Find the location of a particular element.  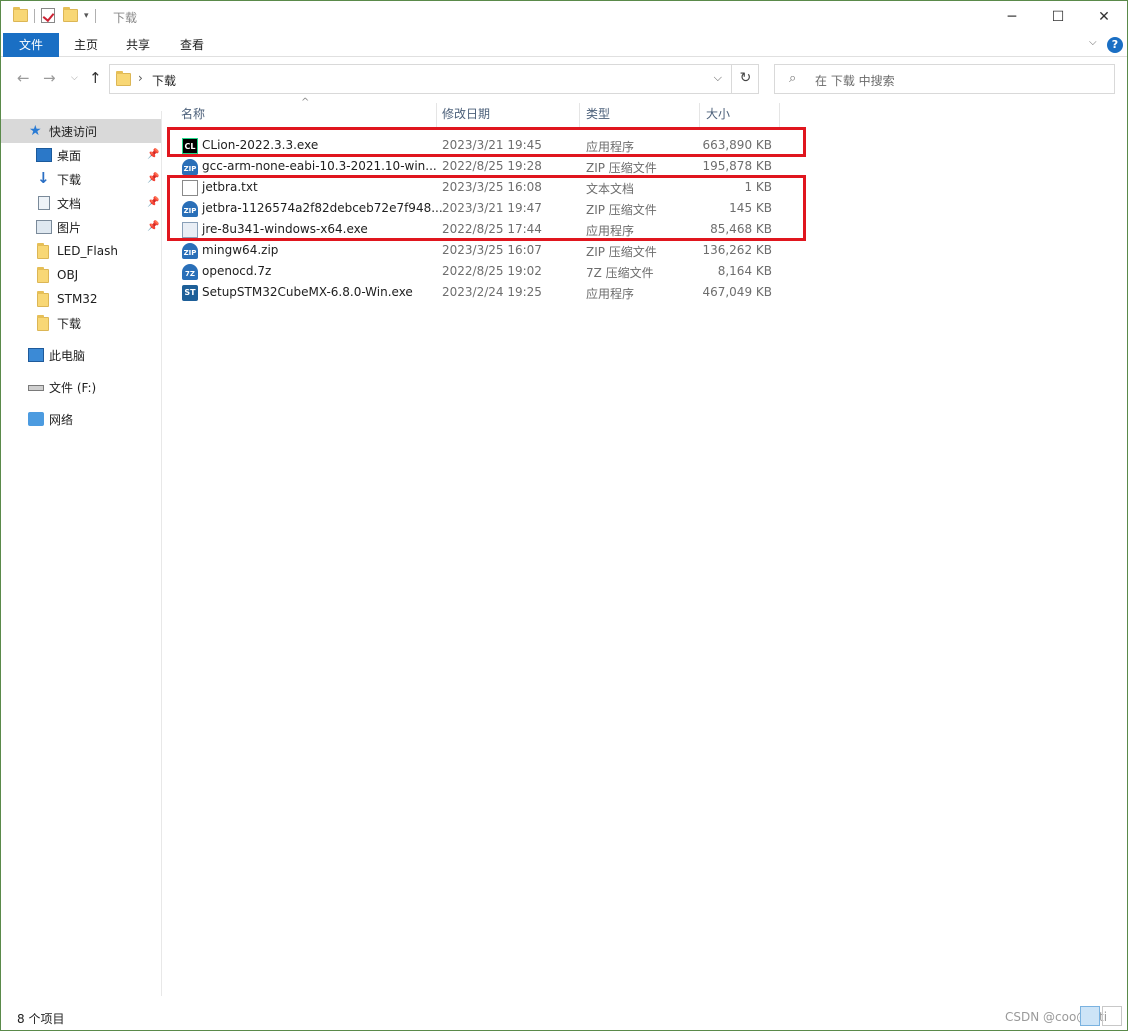

details-view-button is located at coordinates (1090, 1016).